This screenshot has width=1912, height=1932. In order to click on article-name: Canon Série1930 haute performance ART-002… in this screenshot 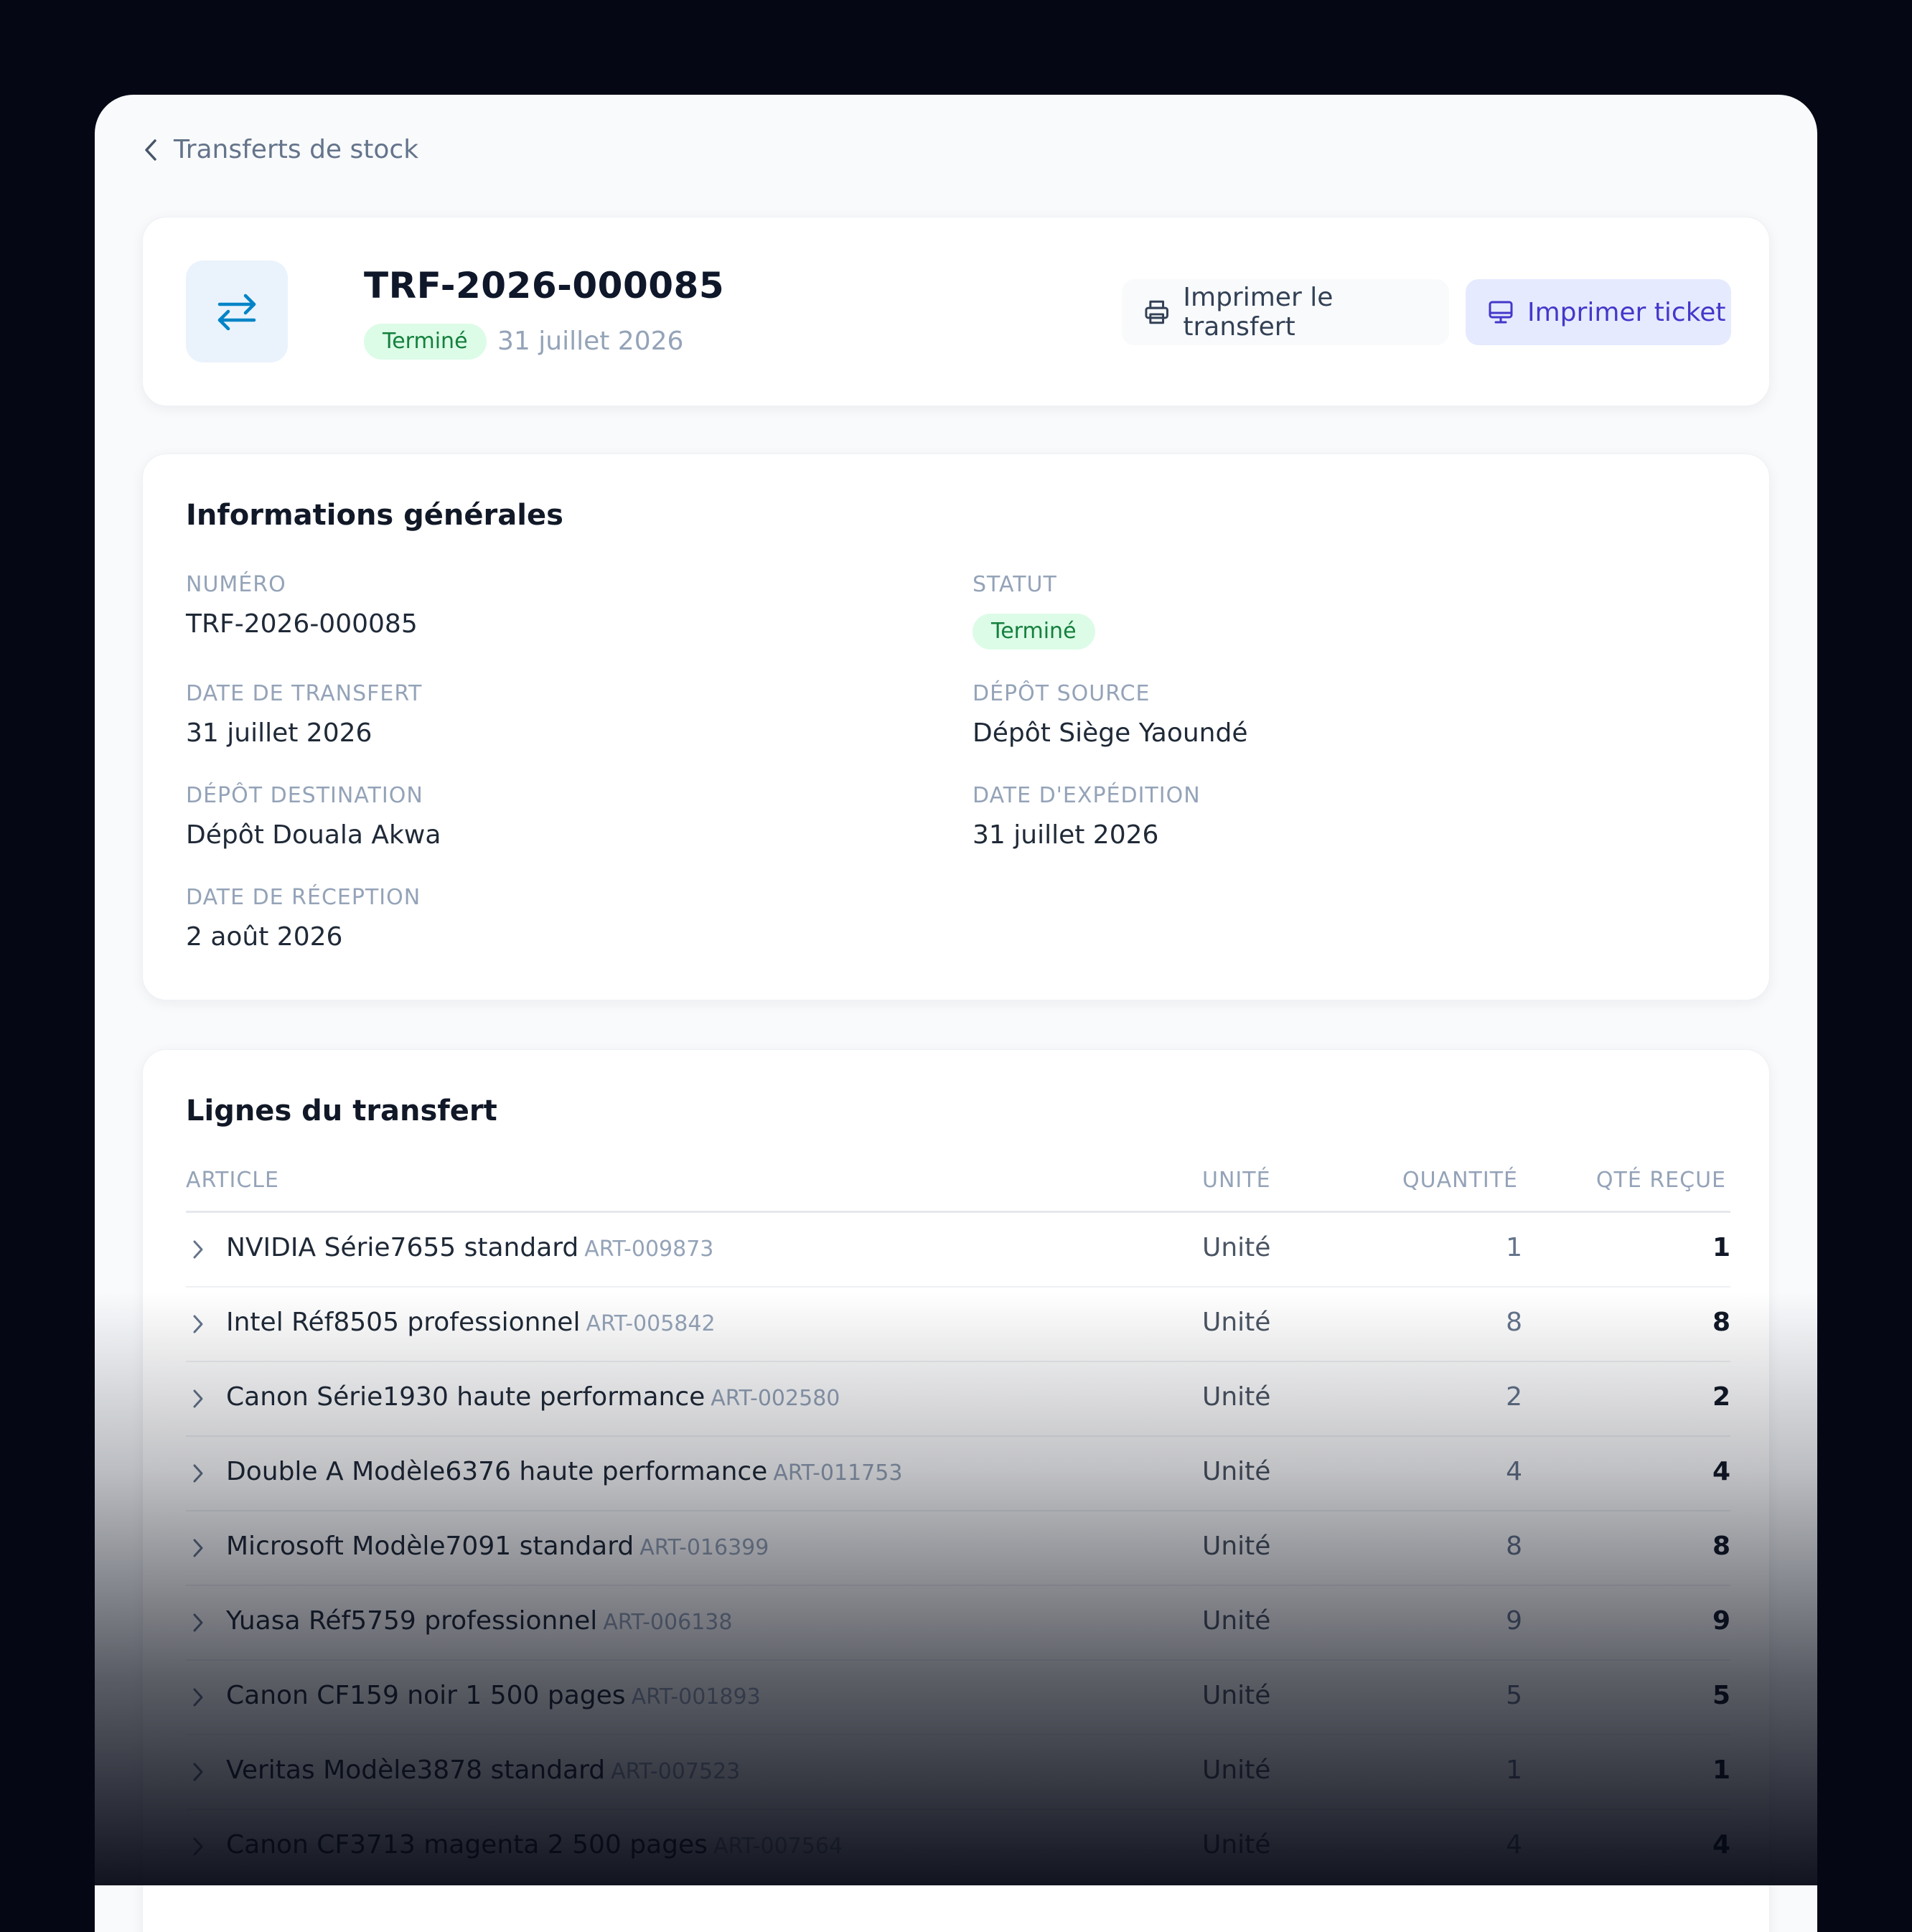, I will do `click(533, 1397)`.